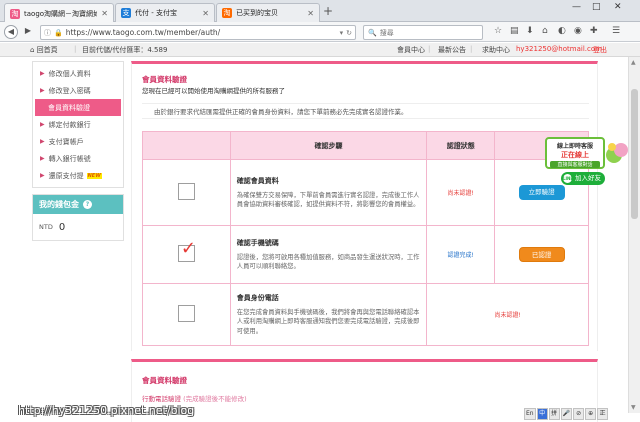 The width and height of the screenshot is (640, 422). Describe the element at coordinates (28, 32) in the screenshot. I see `forward-icon: ▶` at that location.